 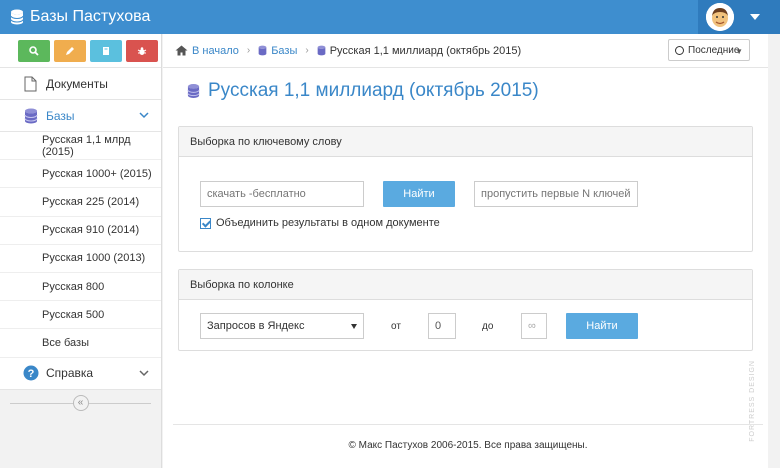 I want to click on avatar-image, so click(x=720, y=17).